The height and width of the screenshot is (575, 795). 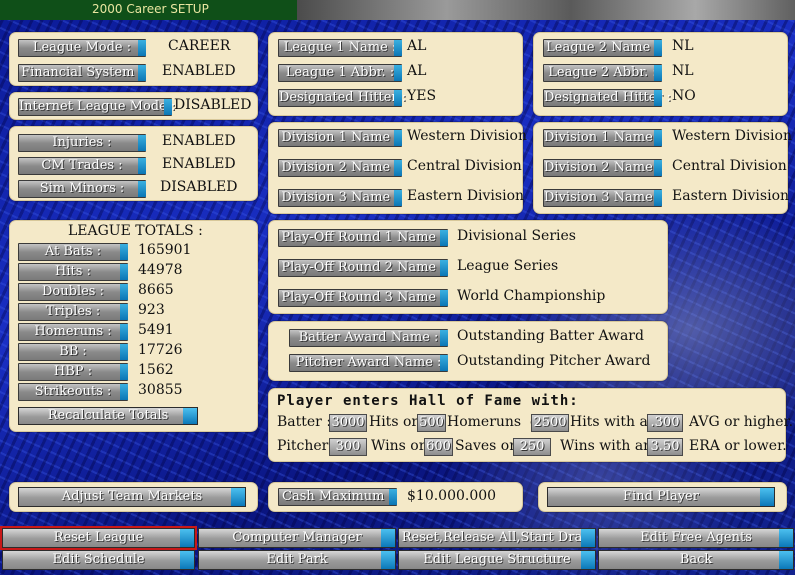 I want to click on batter-award-label: Batter Award Name :, so click(x=368, y=338).